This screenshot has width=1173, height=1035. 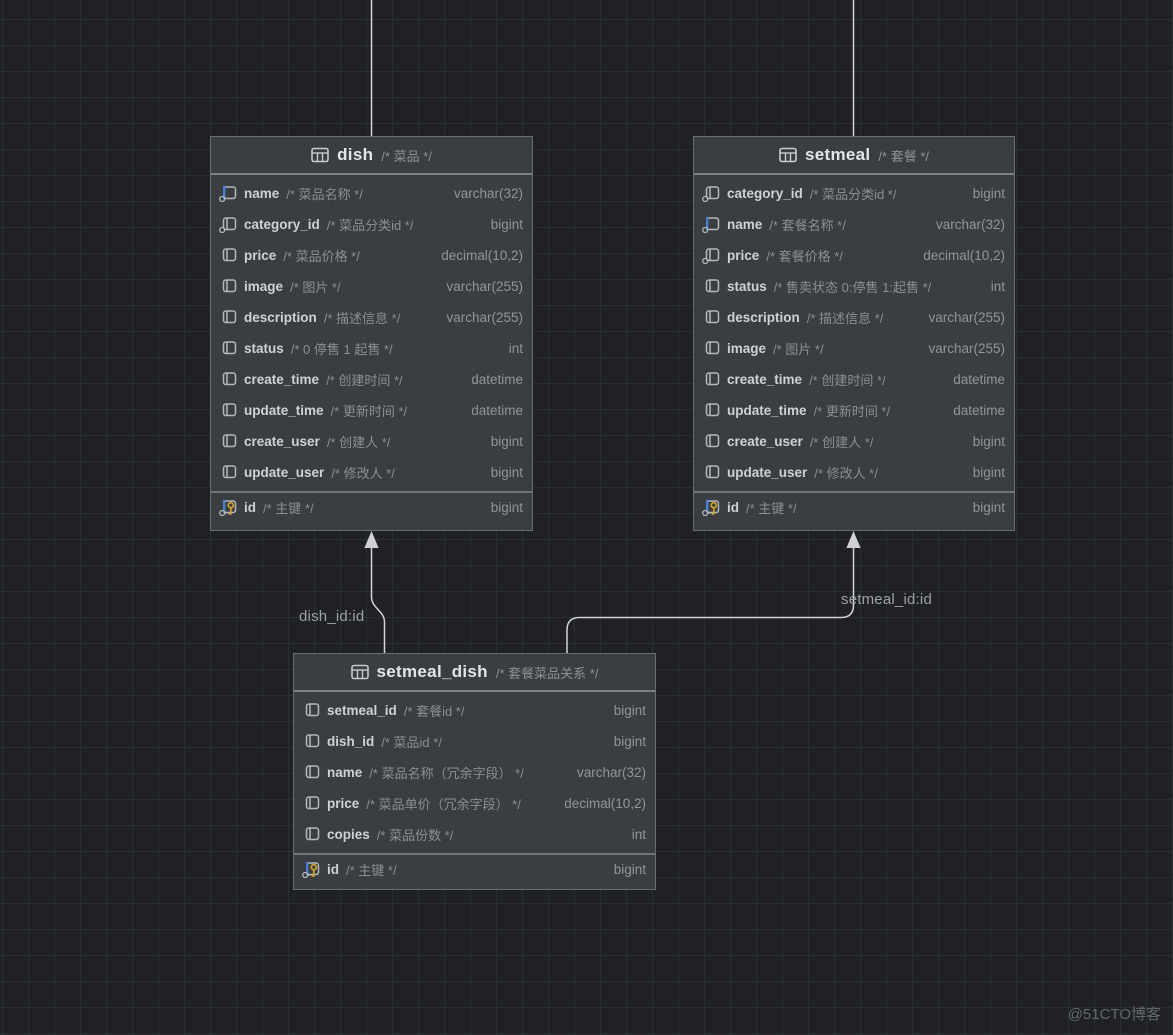 I want to click on table-row: name /* 菜品名称 */ varchar(32), so click(x=371, y=193).